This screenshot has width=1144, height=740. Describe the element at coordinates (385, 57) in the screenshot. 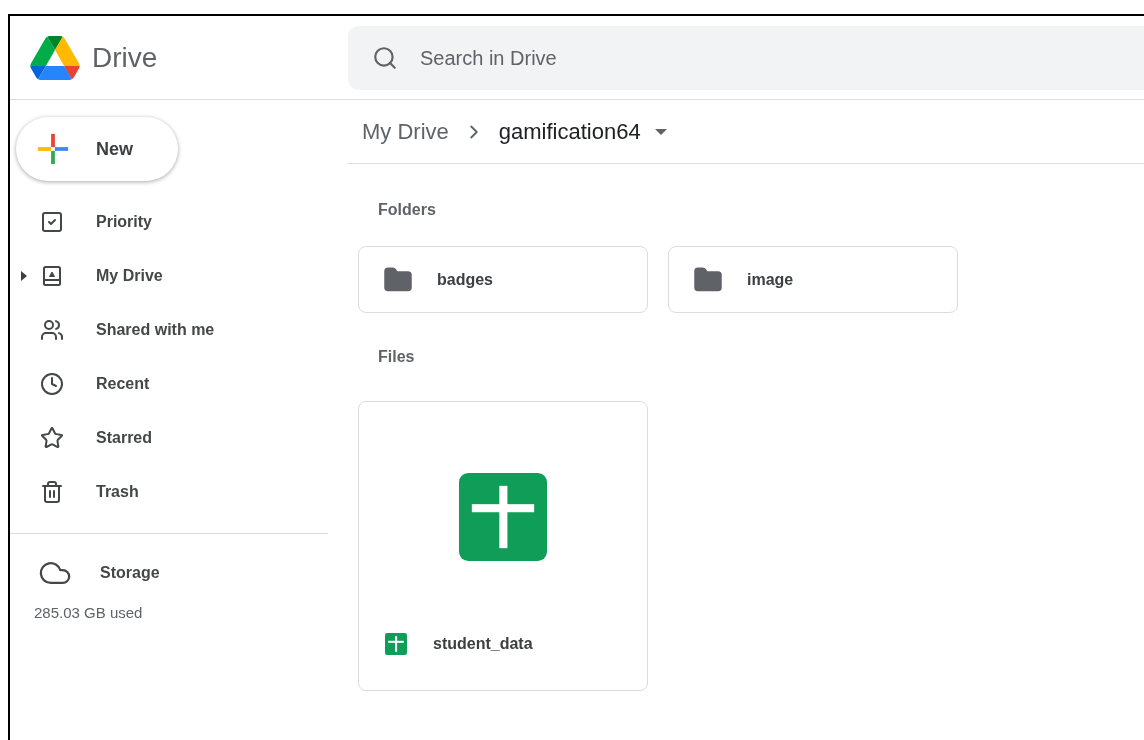

I see `search-icon` at that location.